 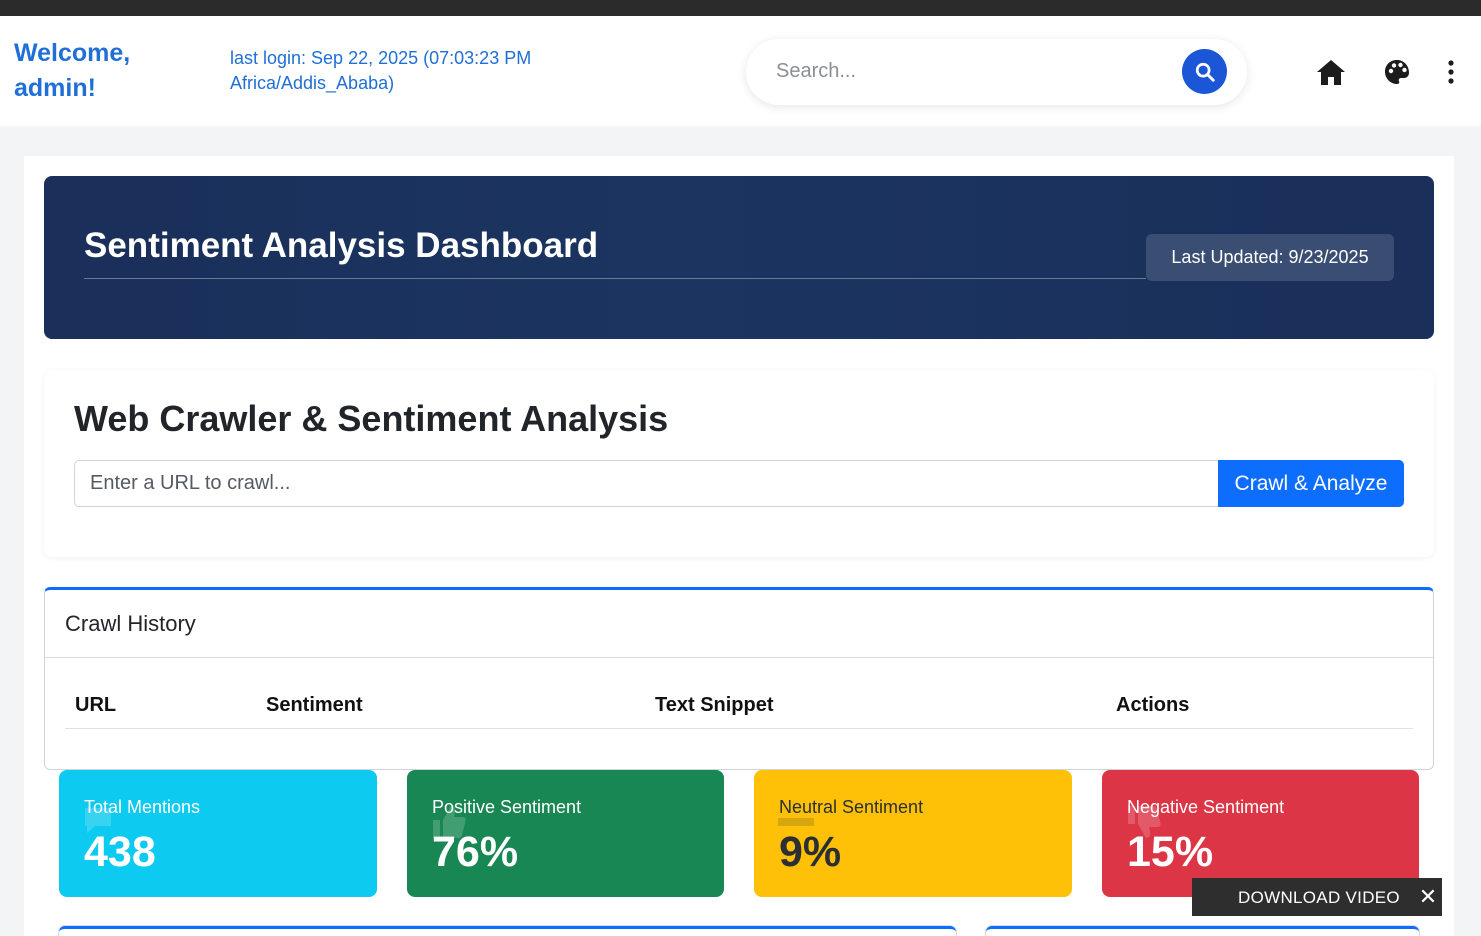 What do you see at coordinates (1428, 897) in the screenshot?
I see `close-icon: ✕` at bounding box center [1428, 897].